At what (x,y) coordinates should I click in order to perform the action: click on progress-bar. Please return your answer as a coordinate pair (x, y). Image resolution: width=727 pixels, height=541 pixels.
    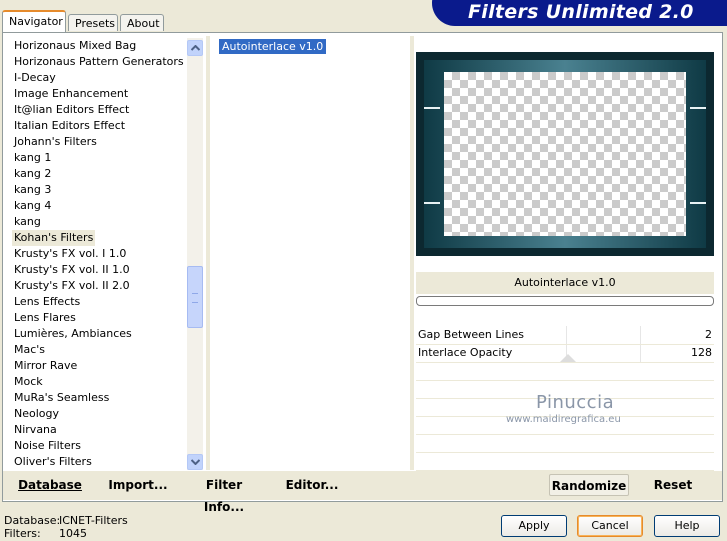
    Looking at the image, I should click on (565, 301).